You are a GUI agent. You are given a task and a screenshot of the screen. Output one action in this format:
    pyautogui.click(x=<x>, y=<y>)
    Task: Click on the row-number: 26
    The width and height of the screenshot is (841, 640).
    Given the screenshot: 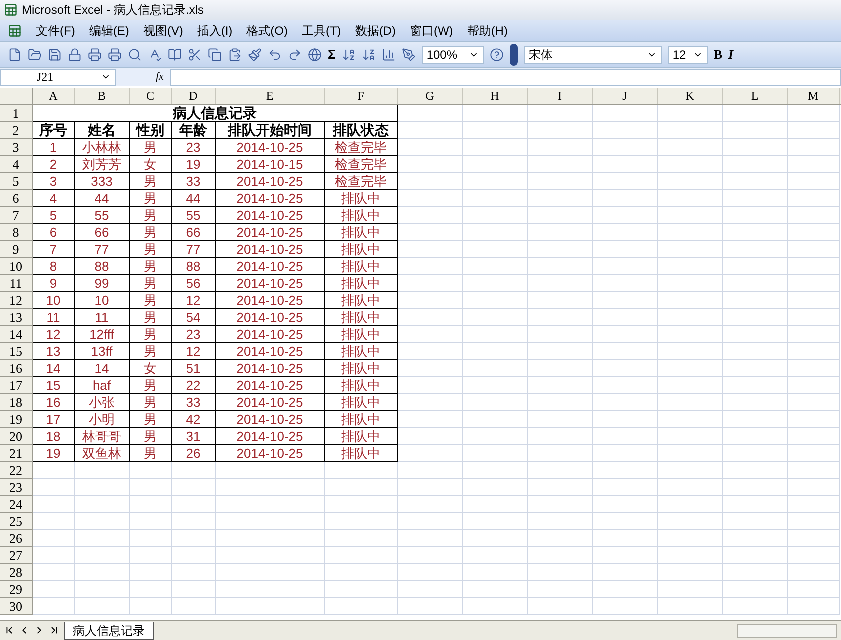 What is the action you would take?
    pyautogui.click(x=16, y=538)
    